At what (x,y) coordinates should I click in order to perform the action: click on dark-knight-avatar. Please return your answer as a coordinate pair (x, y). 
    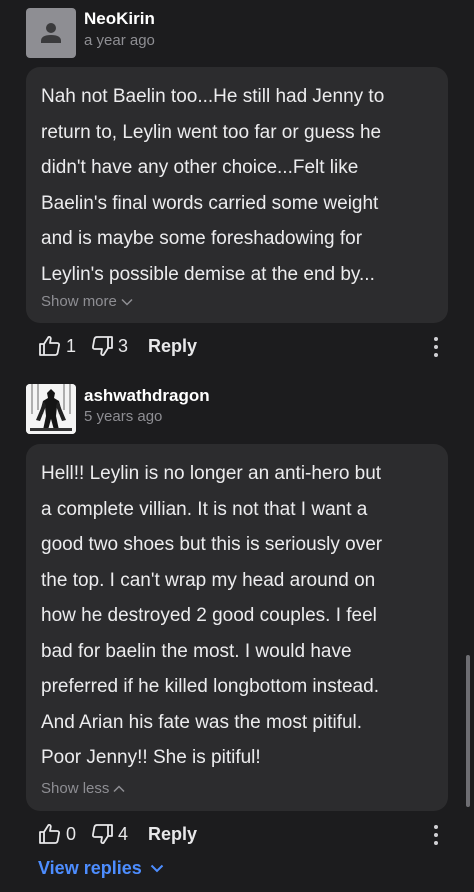
    Looking at the image, I should click on (51, 409).